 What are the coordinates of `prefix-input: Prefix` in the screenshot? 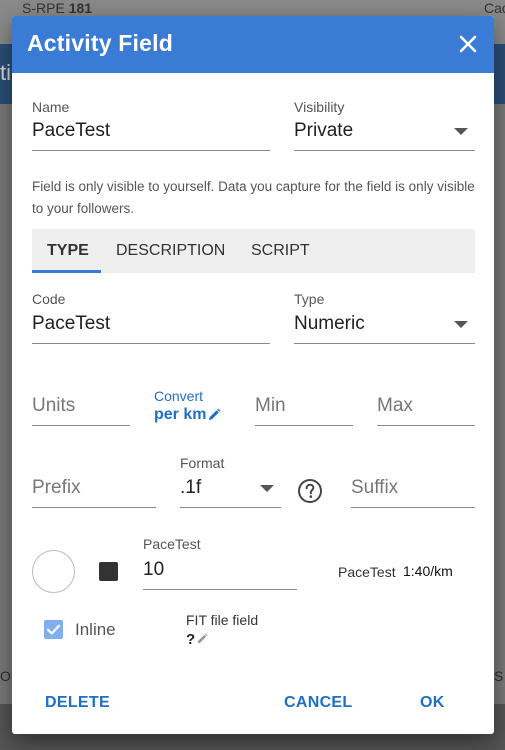 It's located at (56, 488).